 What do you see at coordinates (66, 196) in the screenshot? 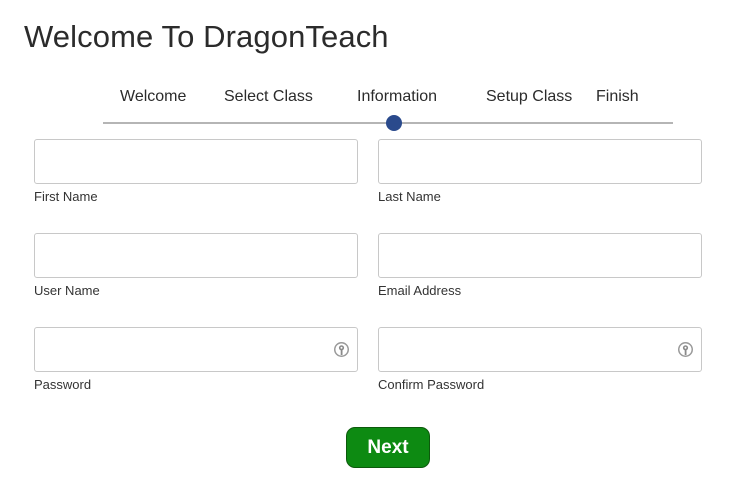
I see `first-name-label: First Name` at bounding box center [66, 196].